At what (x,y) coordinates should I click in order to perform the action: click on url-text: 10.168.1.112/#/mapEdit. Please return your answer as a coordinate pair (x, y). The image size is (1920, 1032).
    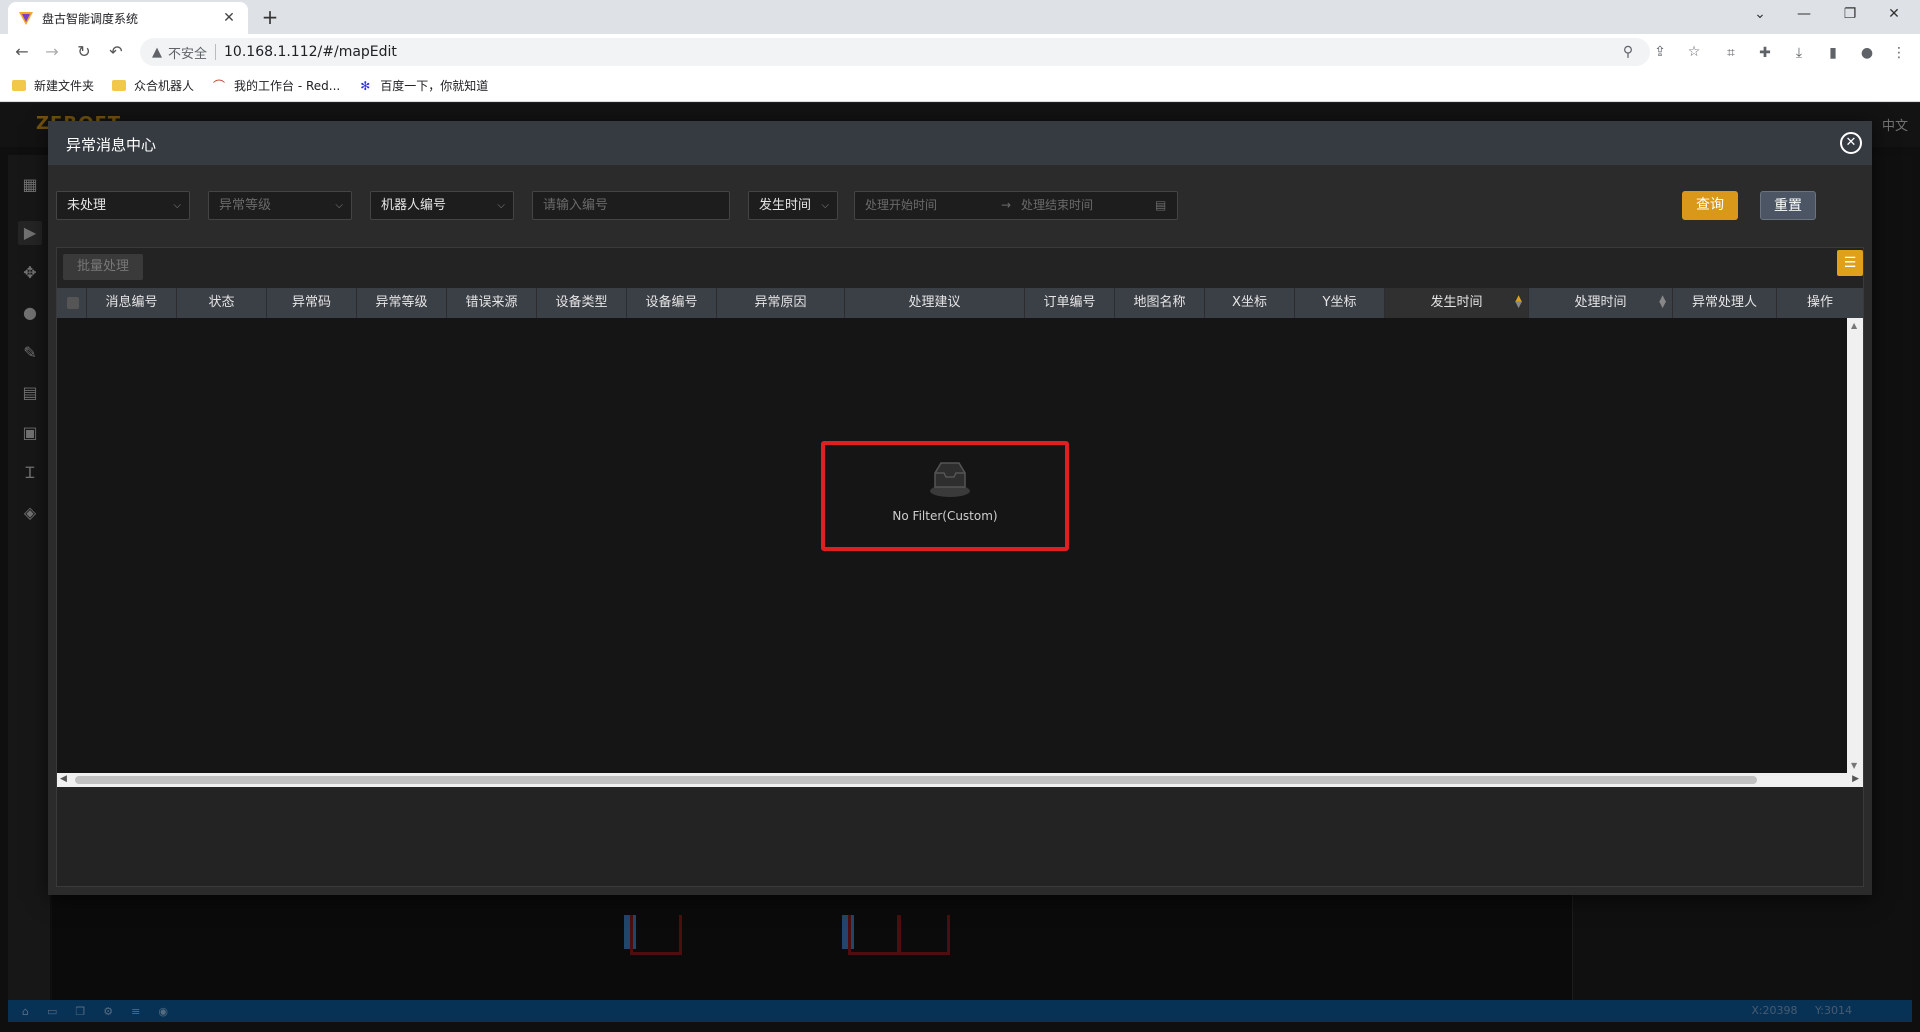
    Looking at the image, I should click on (310, 52).